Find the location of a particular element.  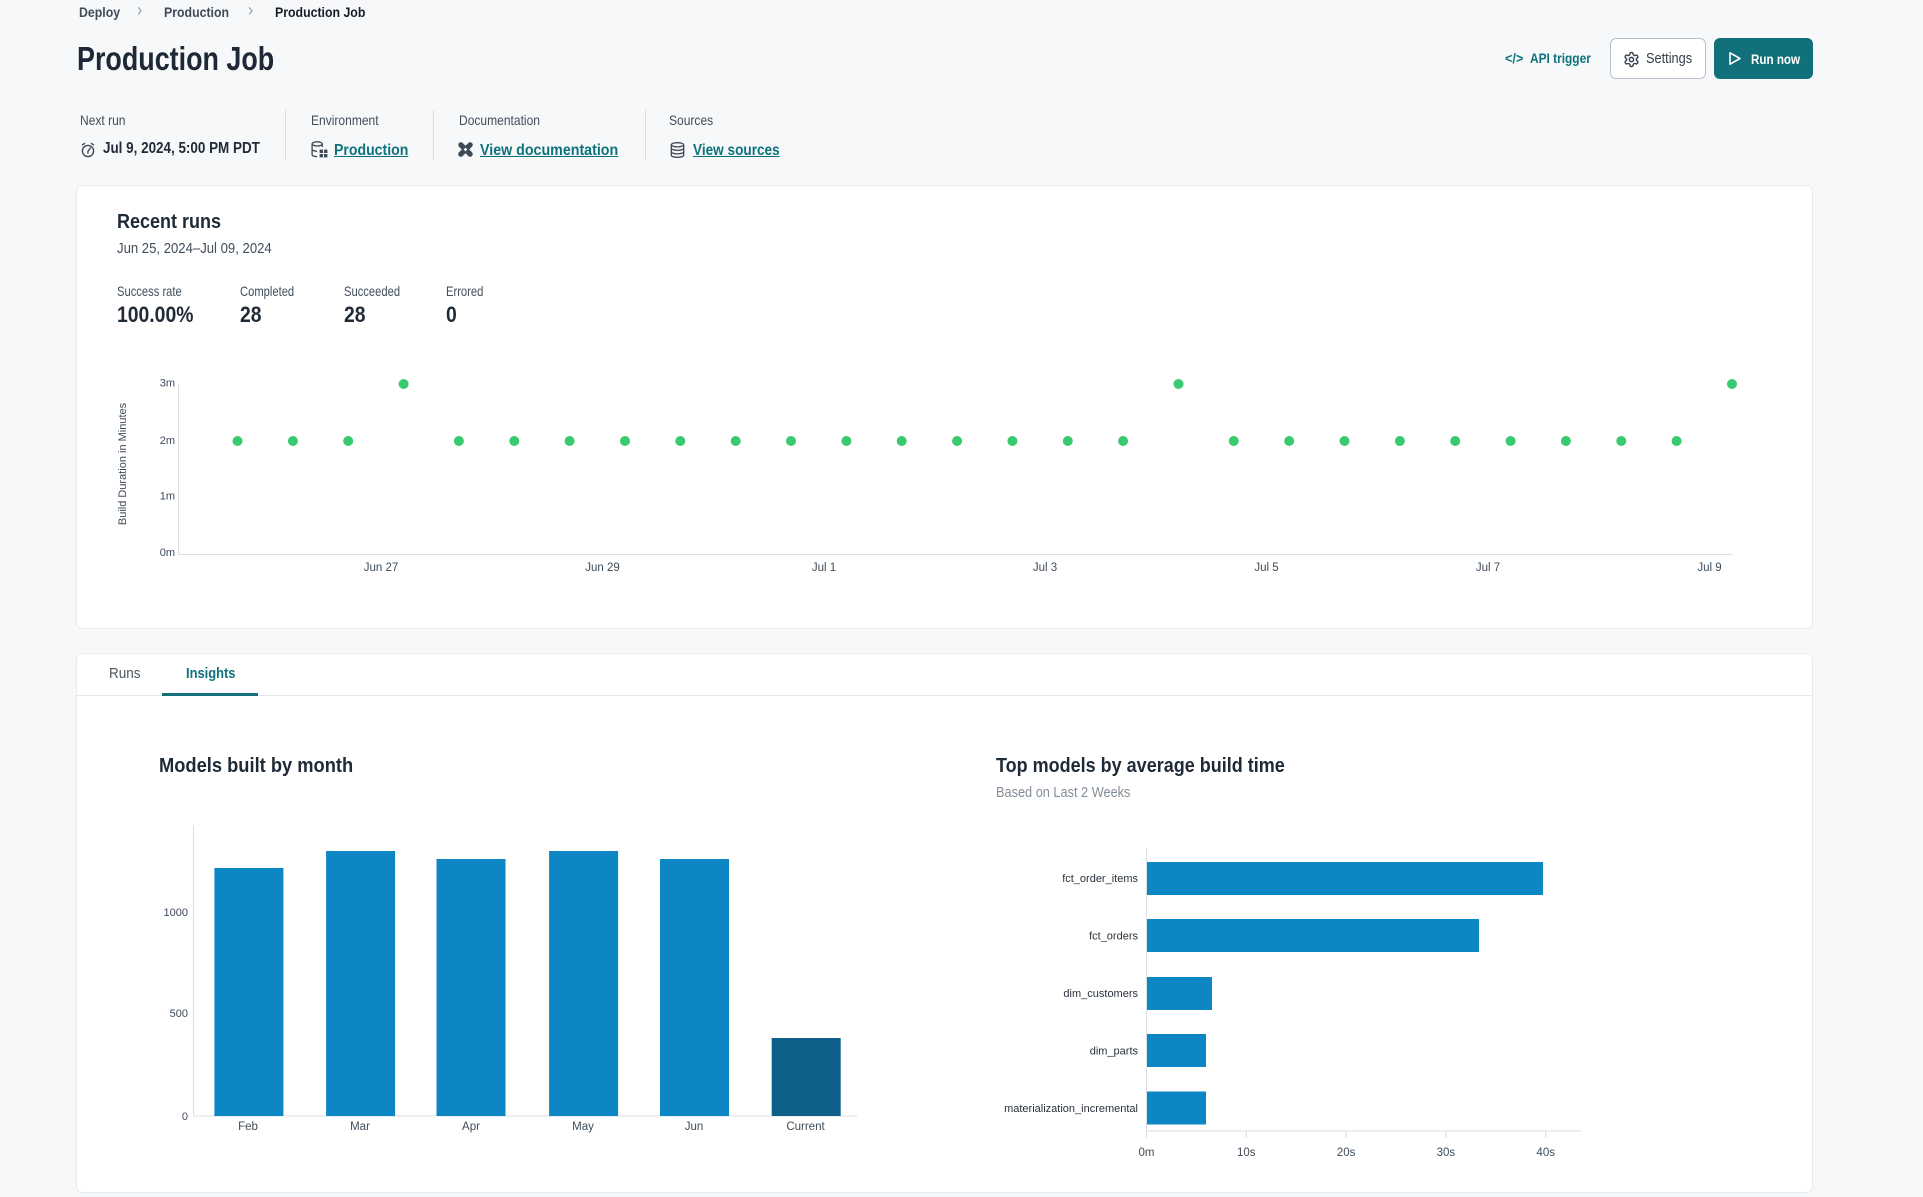

svg-text: Jul 5 is located at coordinates (1266, 568).